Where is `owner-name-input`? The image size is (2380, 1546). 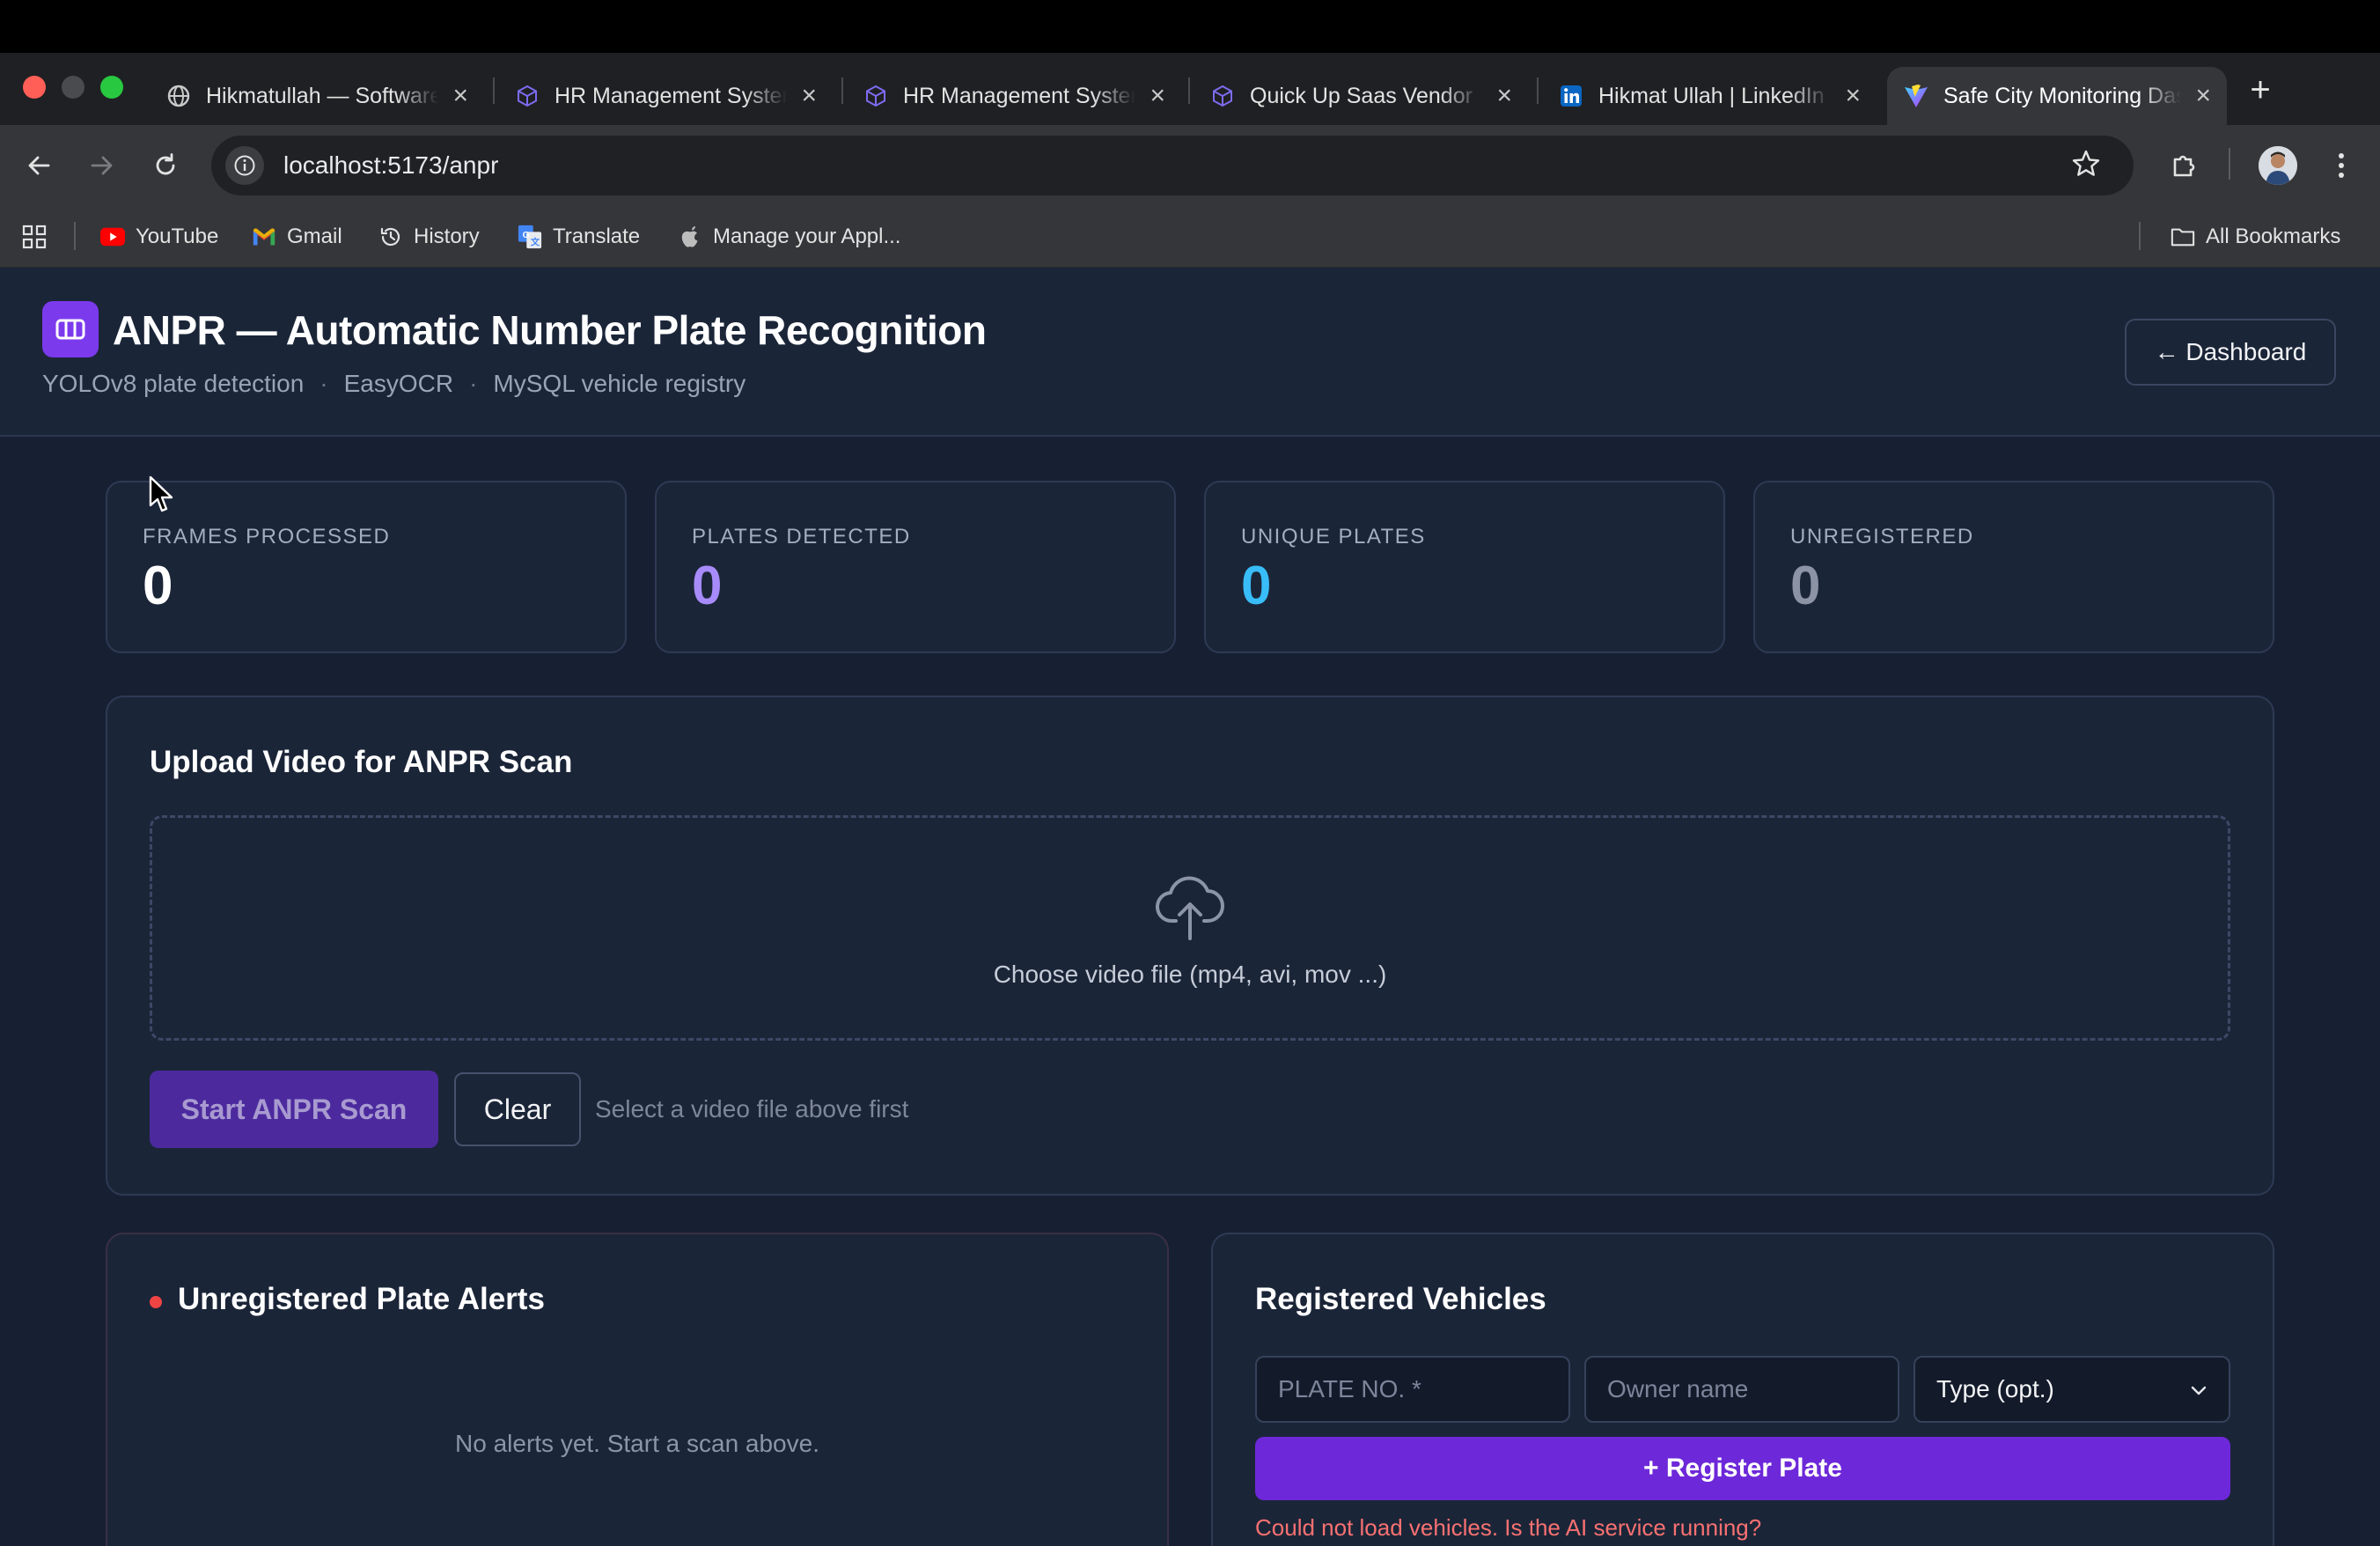 owner-name-input is located at coordinates (1742, 1389).